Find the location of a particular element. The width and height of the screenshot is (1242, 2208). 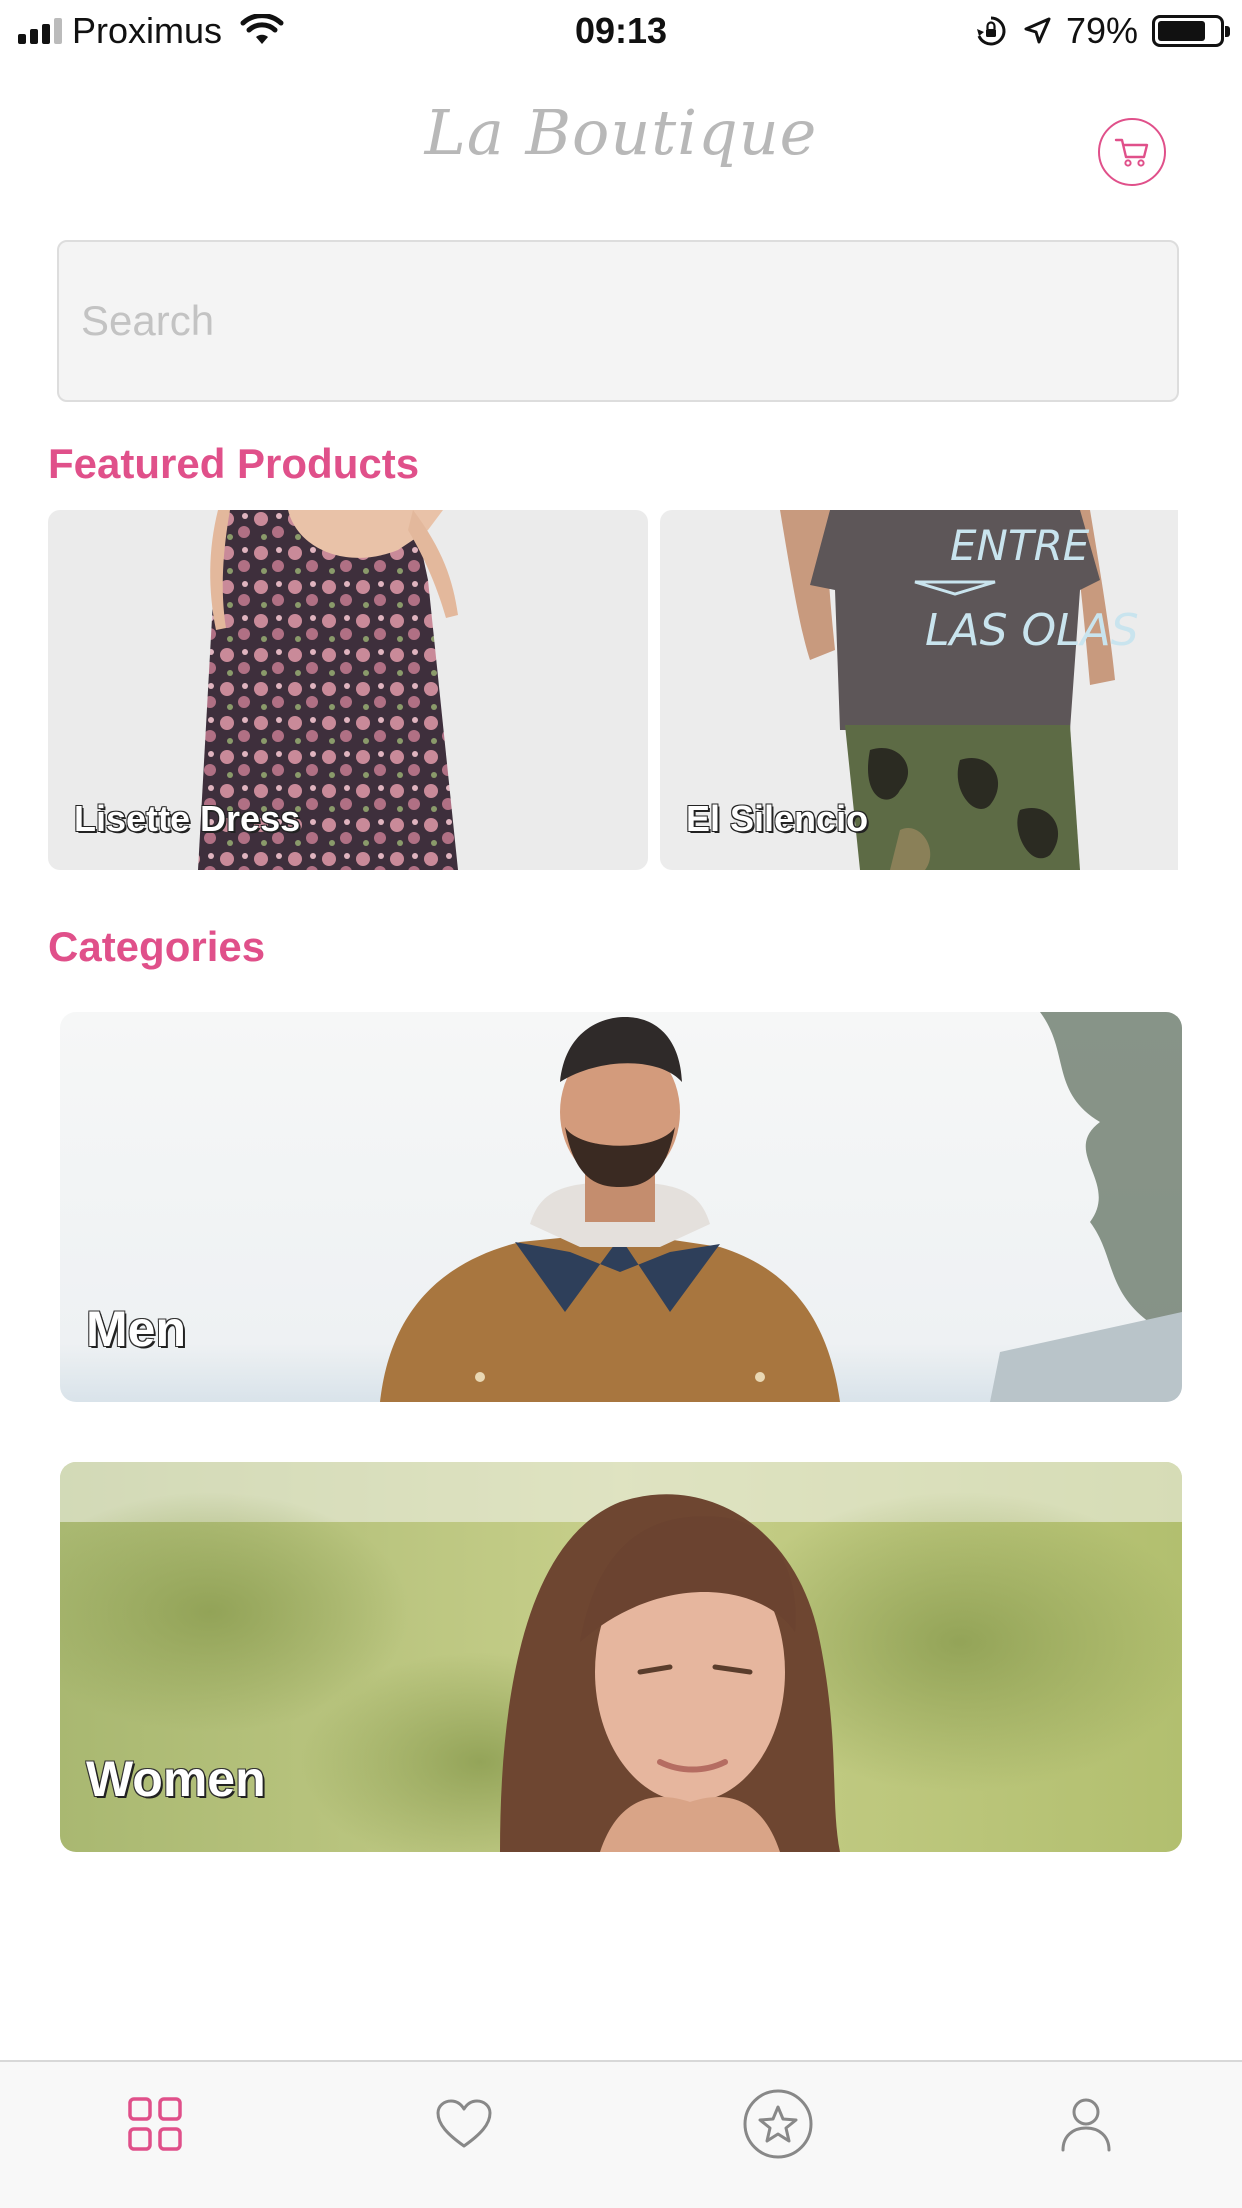

tab-profile is located at coordinates (1086, 2124).